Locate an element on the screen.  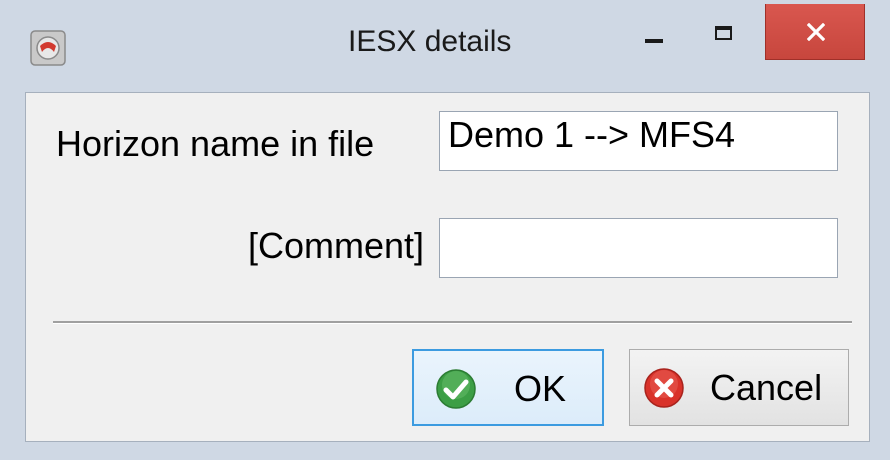
minimize-button is located at coordinates (655, 38).